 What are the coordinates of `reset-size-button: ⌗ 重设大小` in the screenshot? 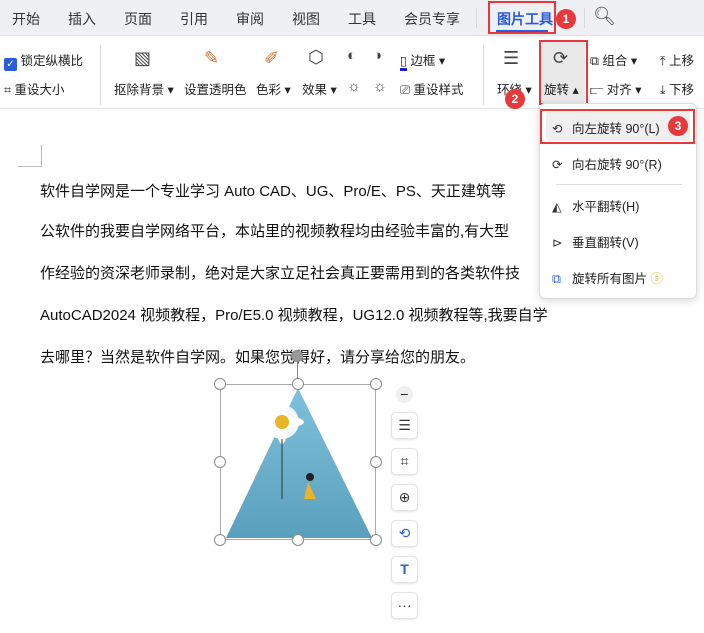 It's located at (34, 88).